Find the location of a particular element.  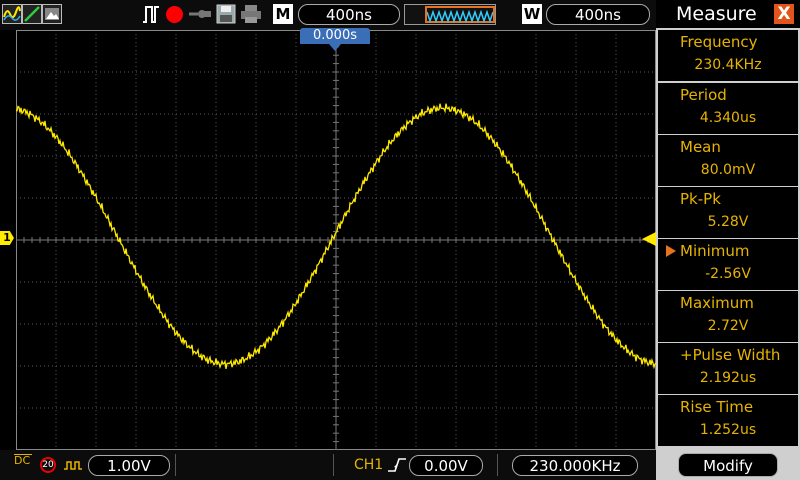

measure-item-period: Period 4.340us is located at coordinates (728, 108).